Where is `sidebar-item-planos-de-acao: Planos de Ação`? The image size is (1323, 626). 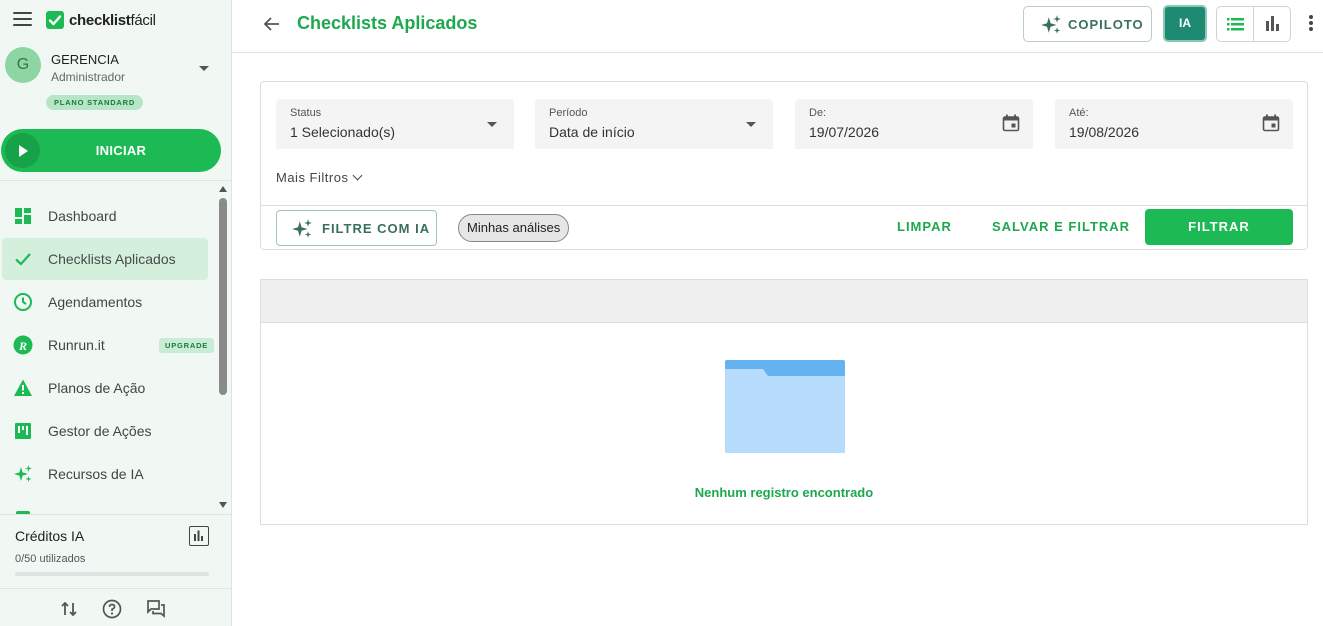 sidebar-item-planos-de-acao: Planos de Ação is located at coordinates (105, 388).